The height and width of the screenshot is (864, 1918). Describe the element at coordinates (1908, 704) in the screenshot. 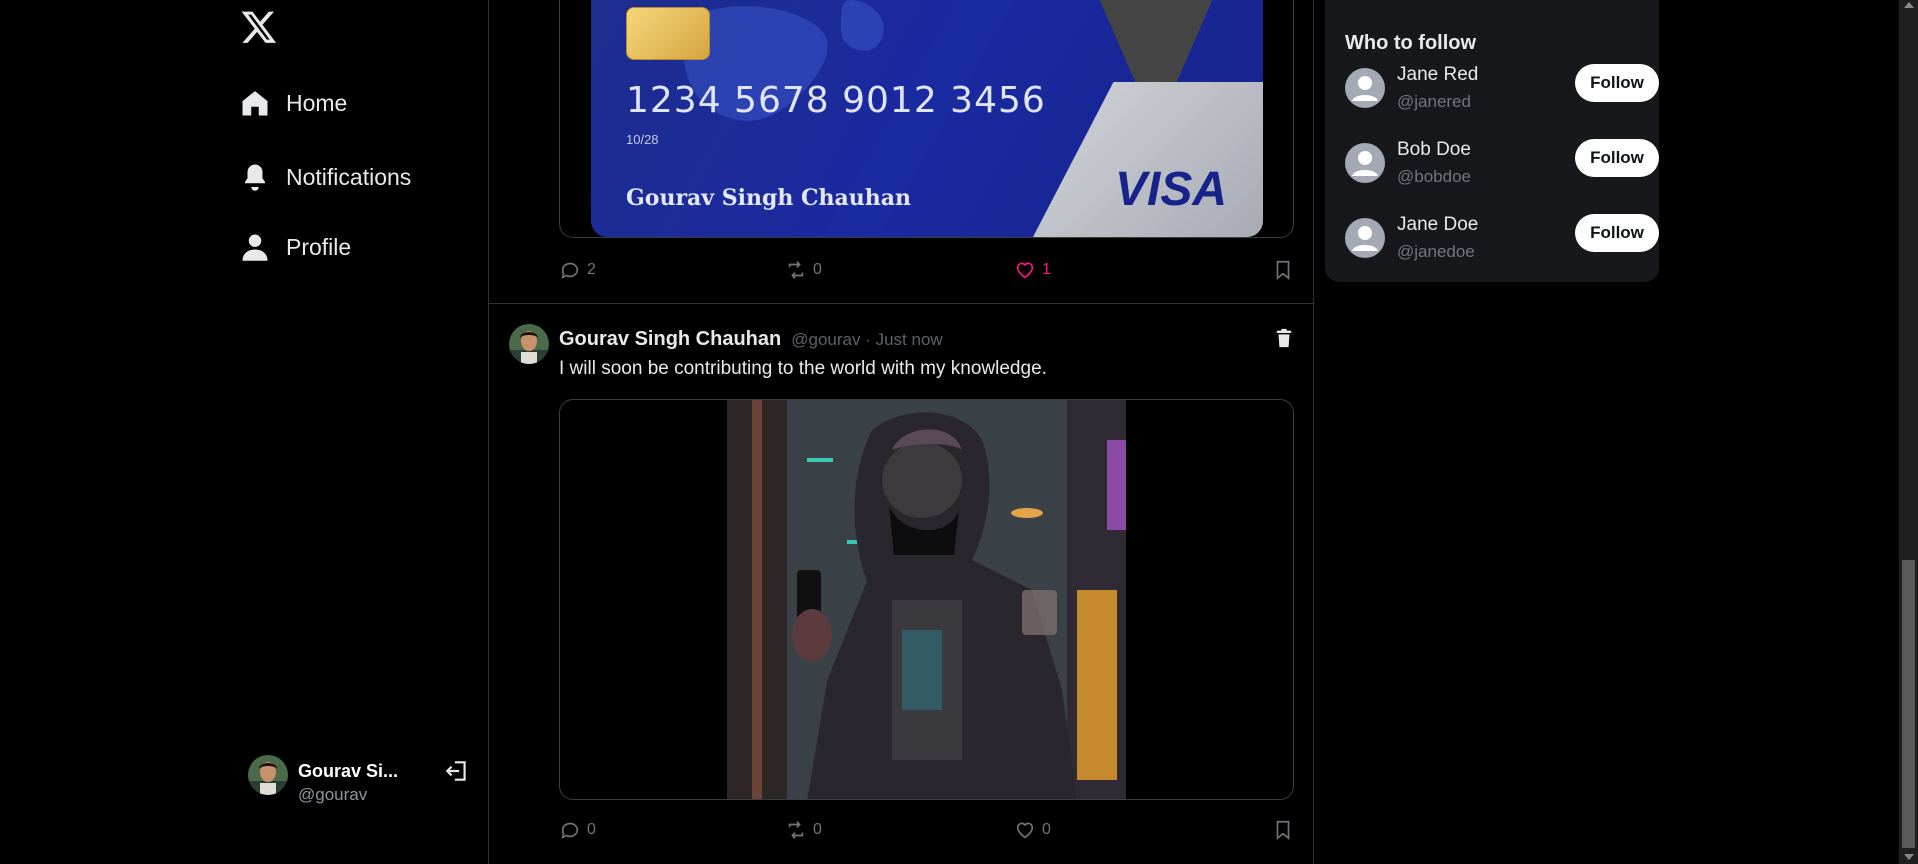

I see `scrollbar-thumb` at that location.